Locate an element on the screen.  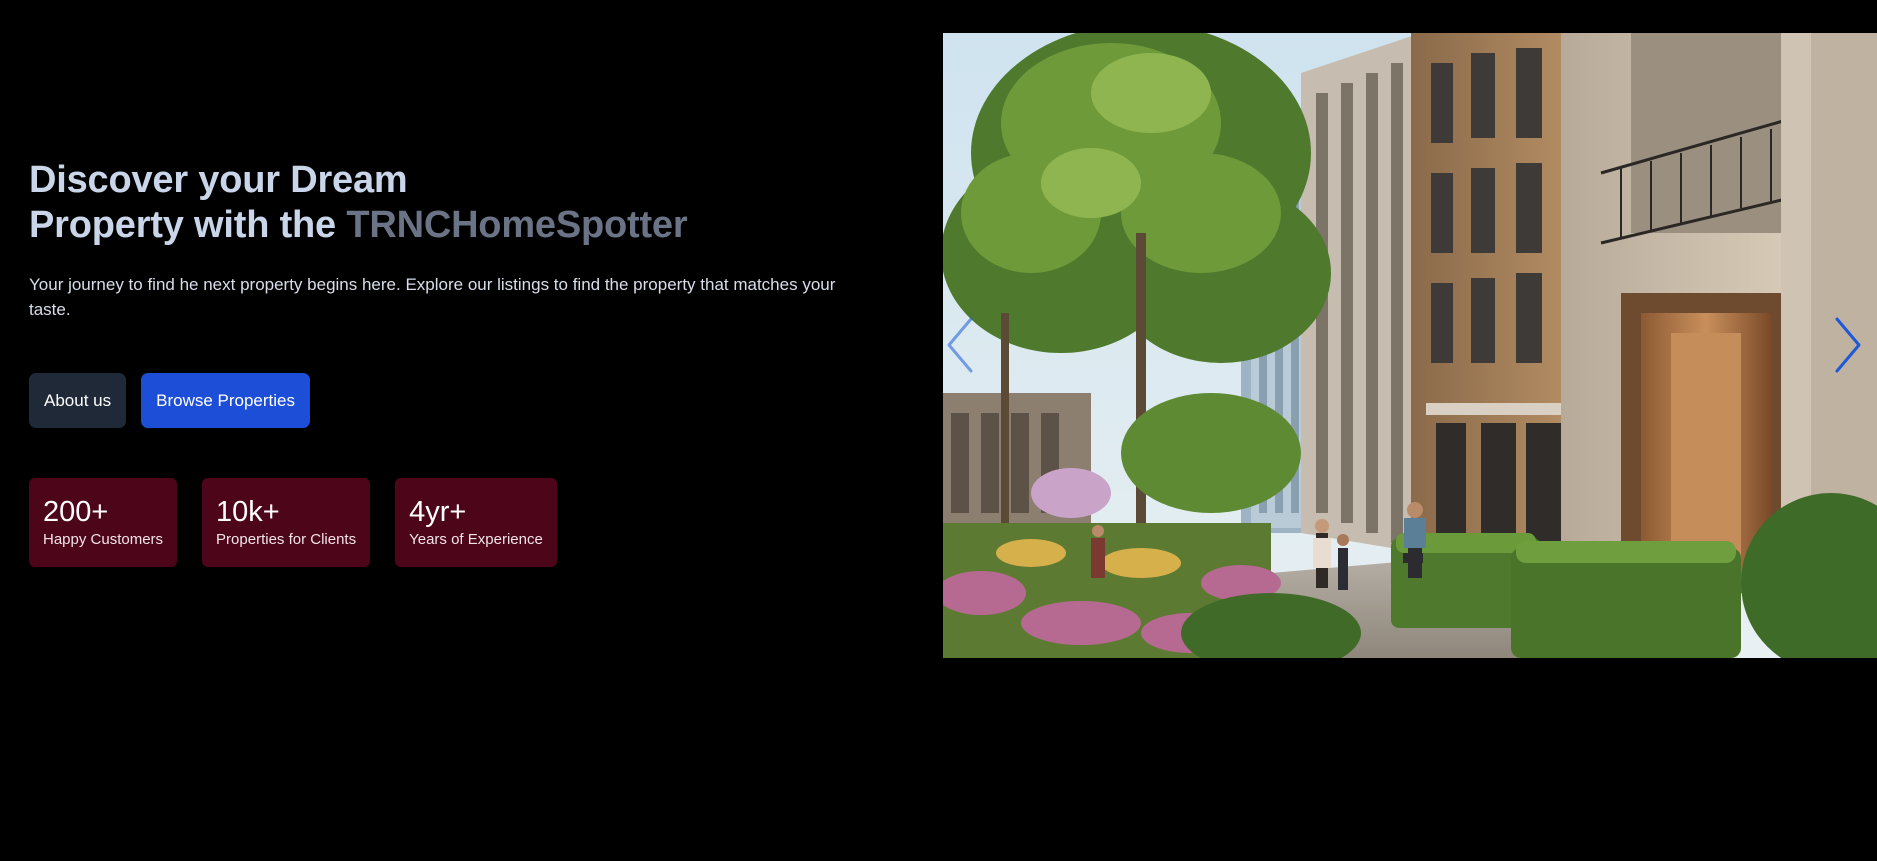
stat-card-customers: 200+ Happy Customers is located at coordinates (103, 522).